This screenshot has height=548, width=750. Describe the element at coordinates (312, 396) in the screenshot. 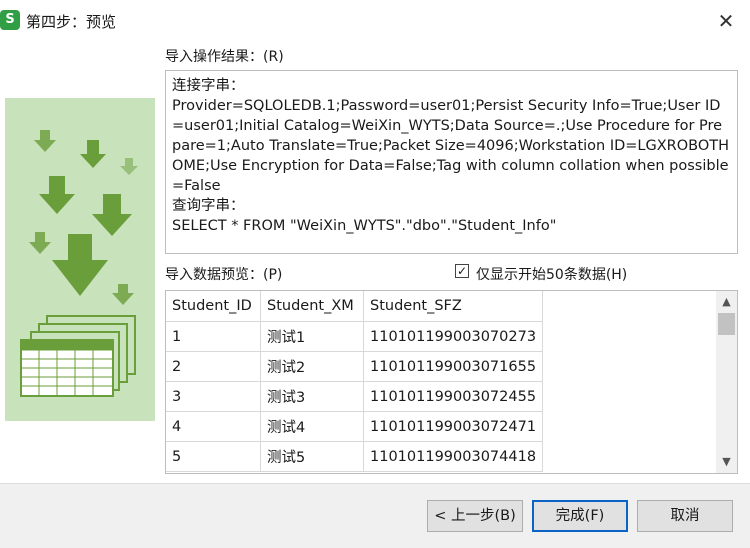

I see `table-cell: 测试3` at that location.